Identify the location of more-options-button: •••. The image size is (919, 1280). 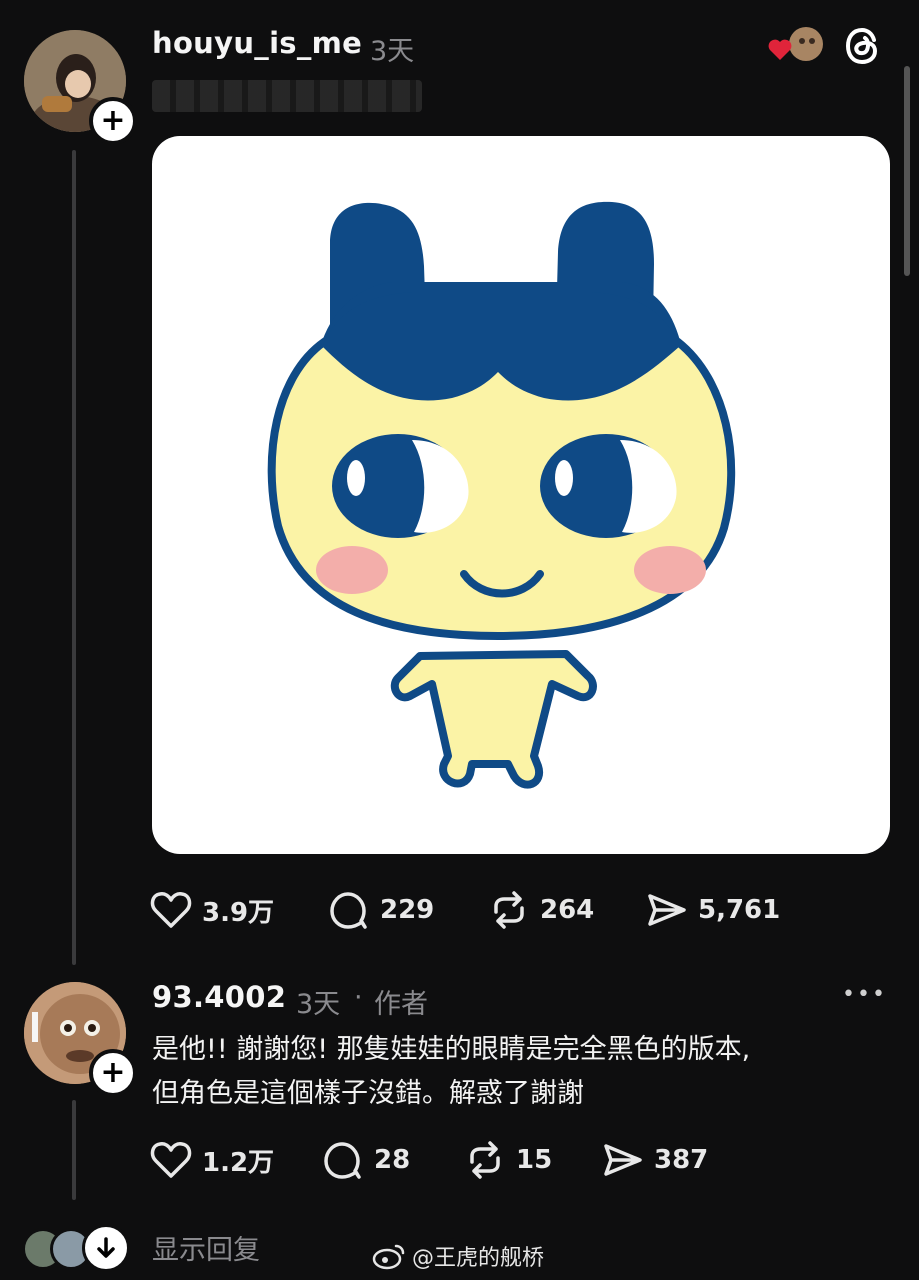
(864, 994).